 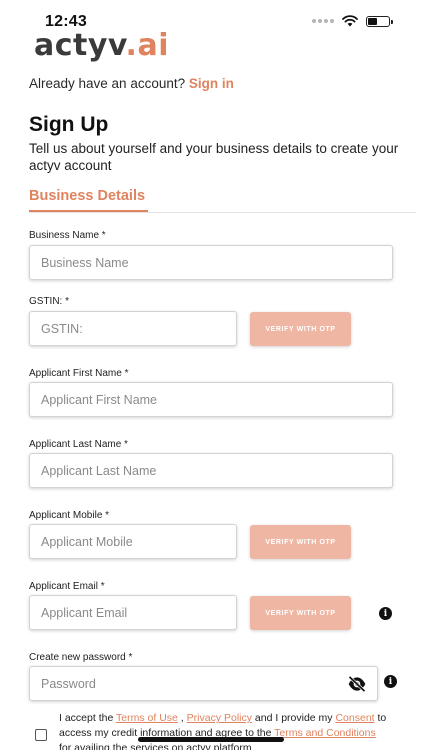 I want to click on terms-of-use-link: Terms of Use, so click(x=147, y=718).